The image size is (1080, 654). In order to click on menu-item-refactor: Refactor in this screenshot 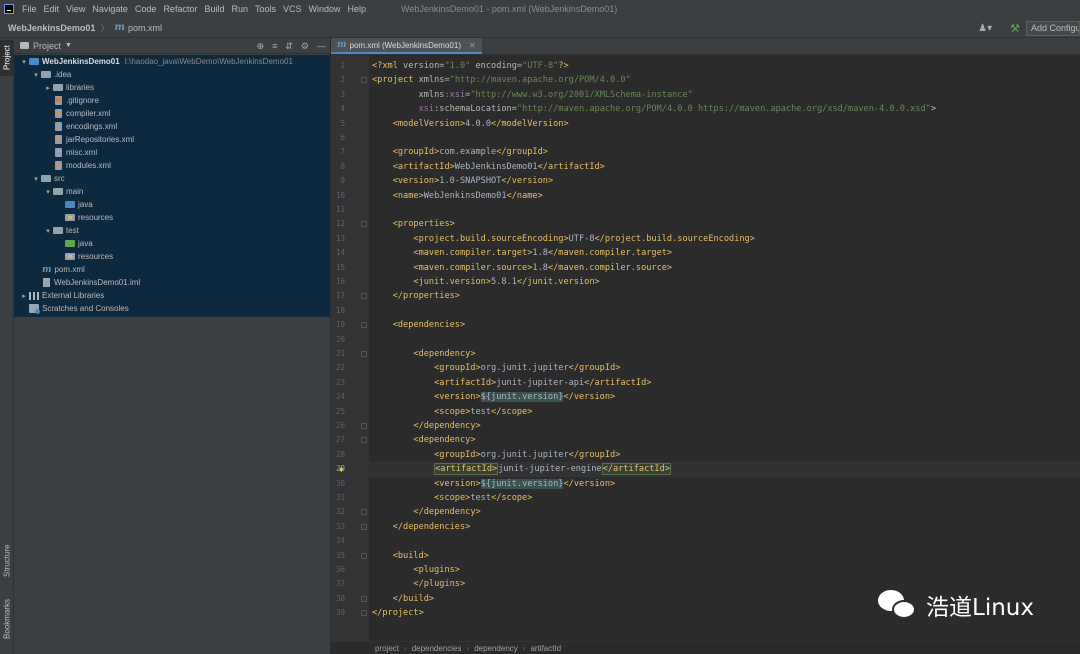, I will do `click(180, 9)`.